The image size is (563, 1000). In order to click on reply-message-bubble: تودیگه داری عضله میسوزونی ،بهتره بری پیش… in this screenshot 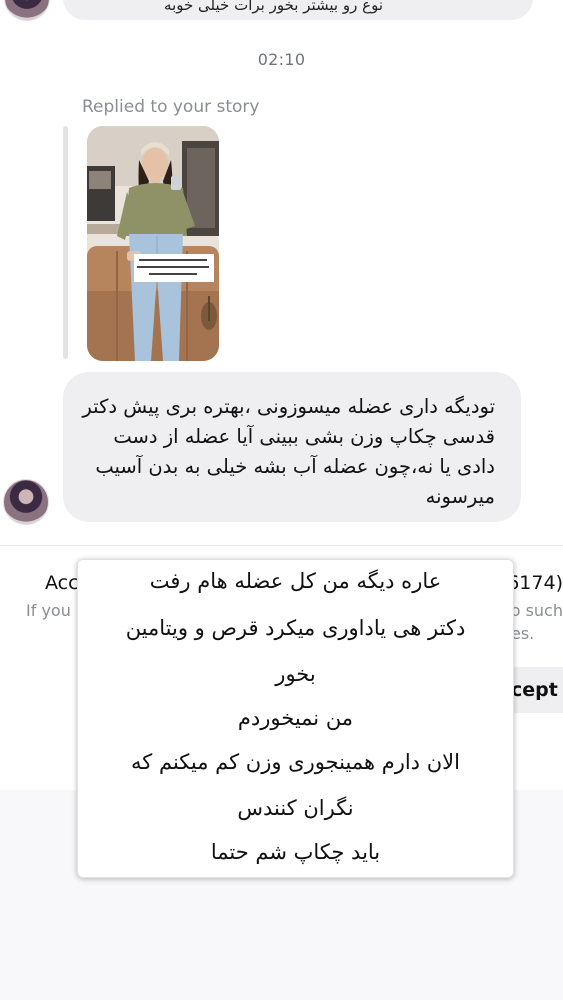, I will do `click(292, 447)`.